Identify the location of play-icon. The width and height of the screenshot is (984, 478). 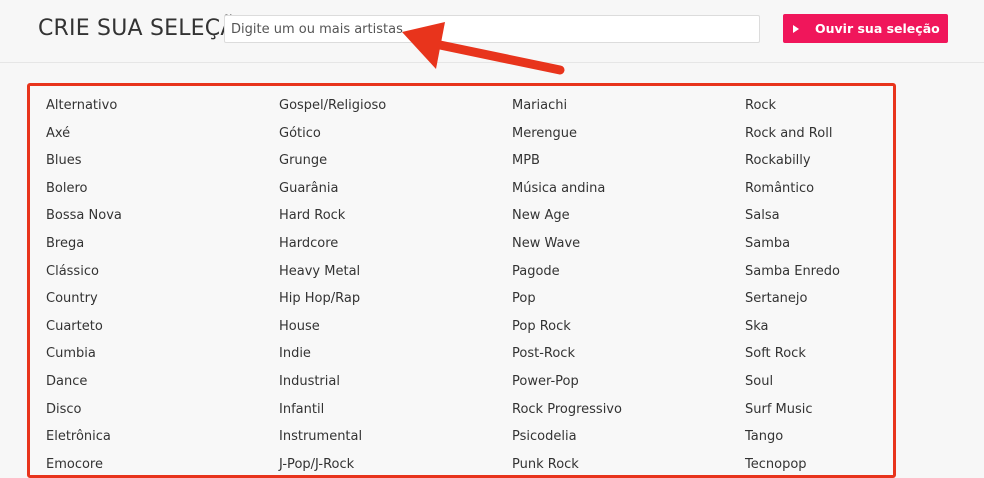
(796, 28).